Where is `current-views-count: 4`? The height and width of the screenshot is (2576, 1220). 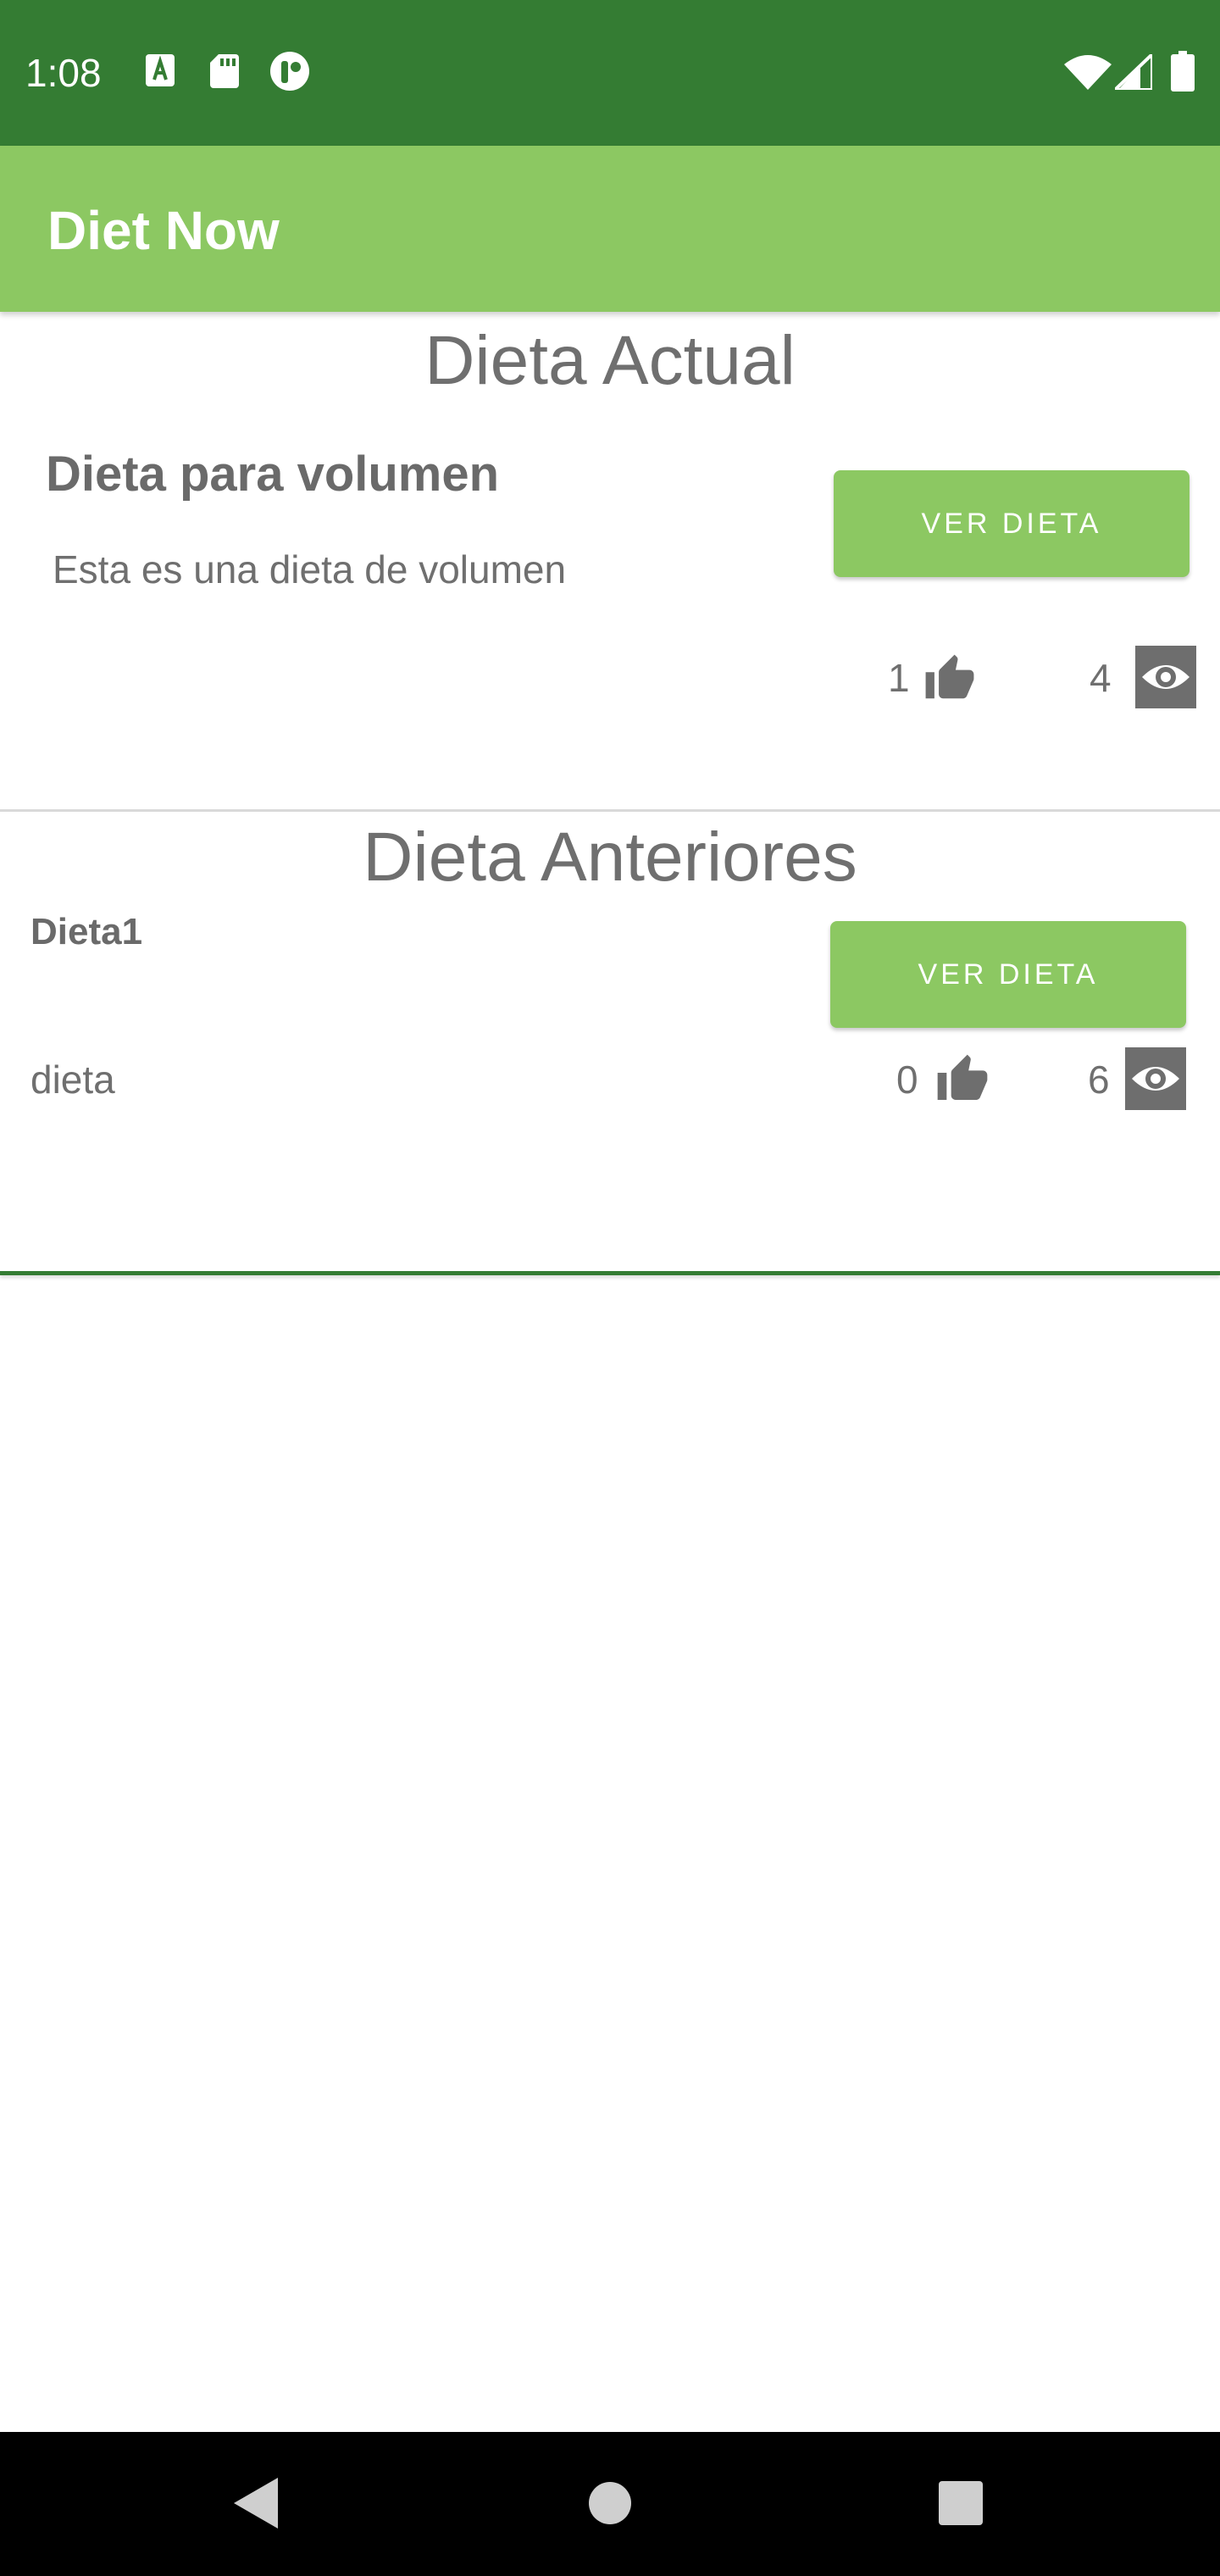 current-views-count: 4 is located at coordinates (1101, 678).